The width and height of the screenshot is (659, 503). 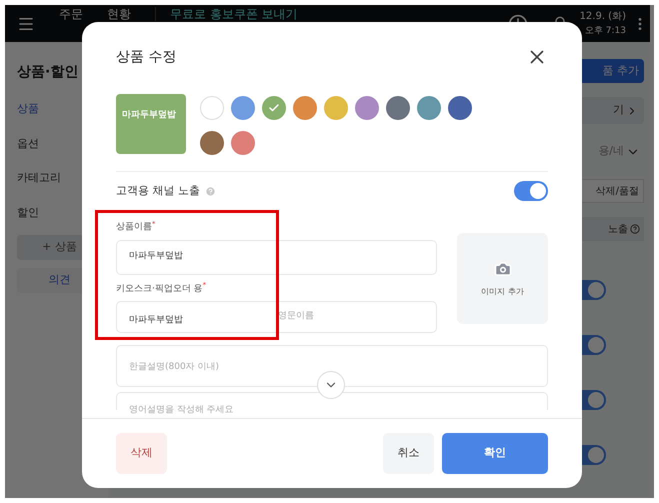 What do you see at coordinates (495, 453) in the screenshot?
I see `confirm-button: 확인` at bounding box center [495, 453].